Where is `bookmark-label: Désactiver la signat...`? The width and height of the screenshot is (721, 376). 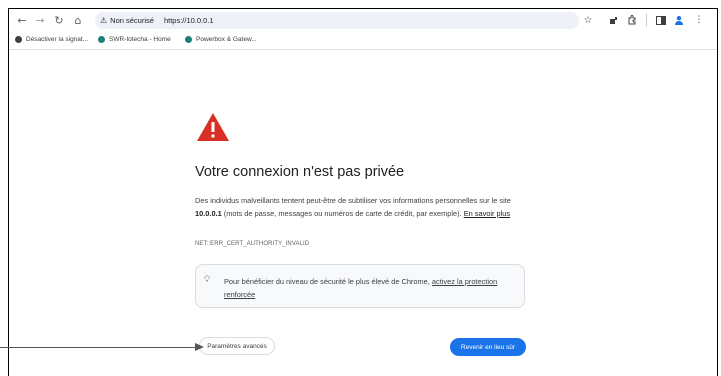 bookmark-label: Désactiver la signat... is located at coordinates (57, 39).